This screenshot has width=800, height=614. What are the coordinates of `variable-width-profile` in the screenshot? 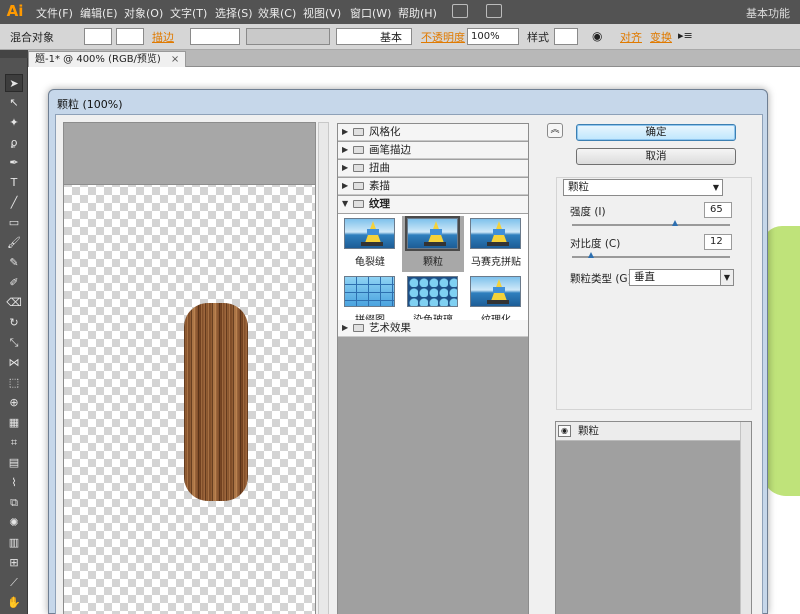 It's located at (288, 36).